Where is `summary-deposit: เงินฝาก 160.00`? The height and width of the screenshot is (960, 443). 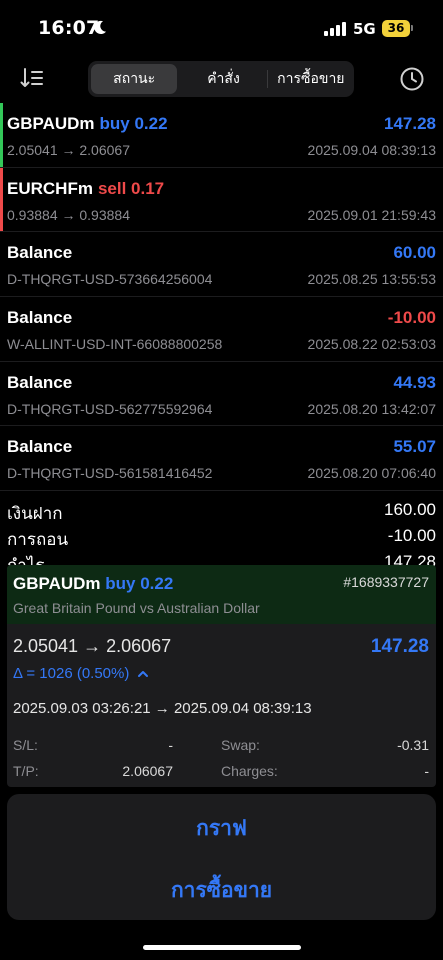
summary-deposit: เงินฝาก 160.00 is located at coordinates (221, 513).